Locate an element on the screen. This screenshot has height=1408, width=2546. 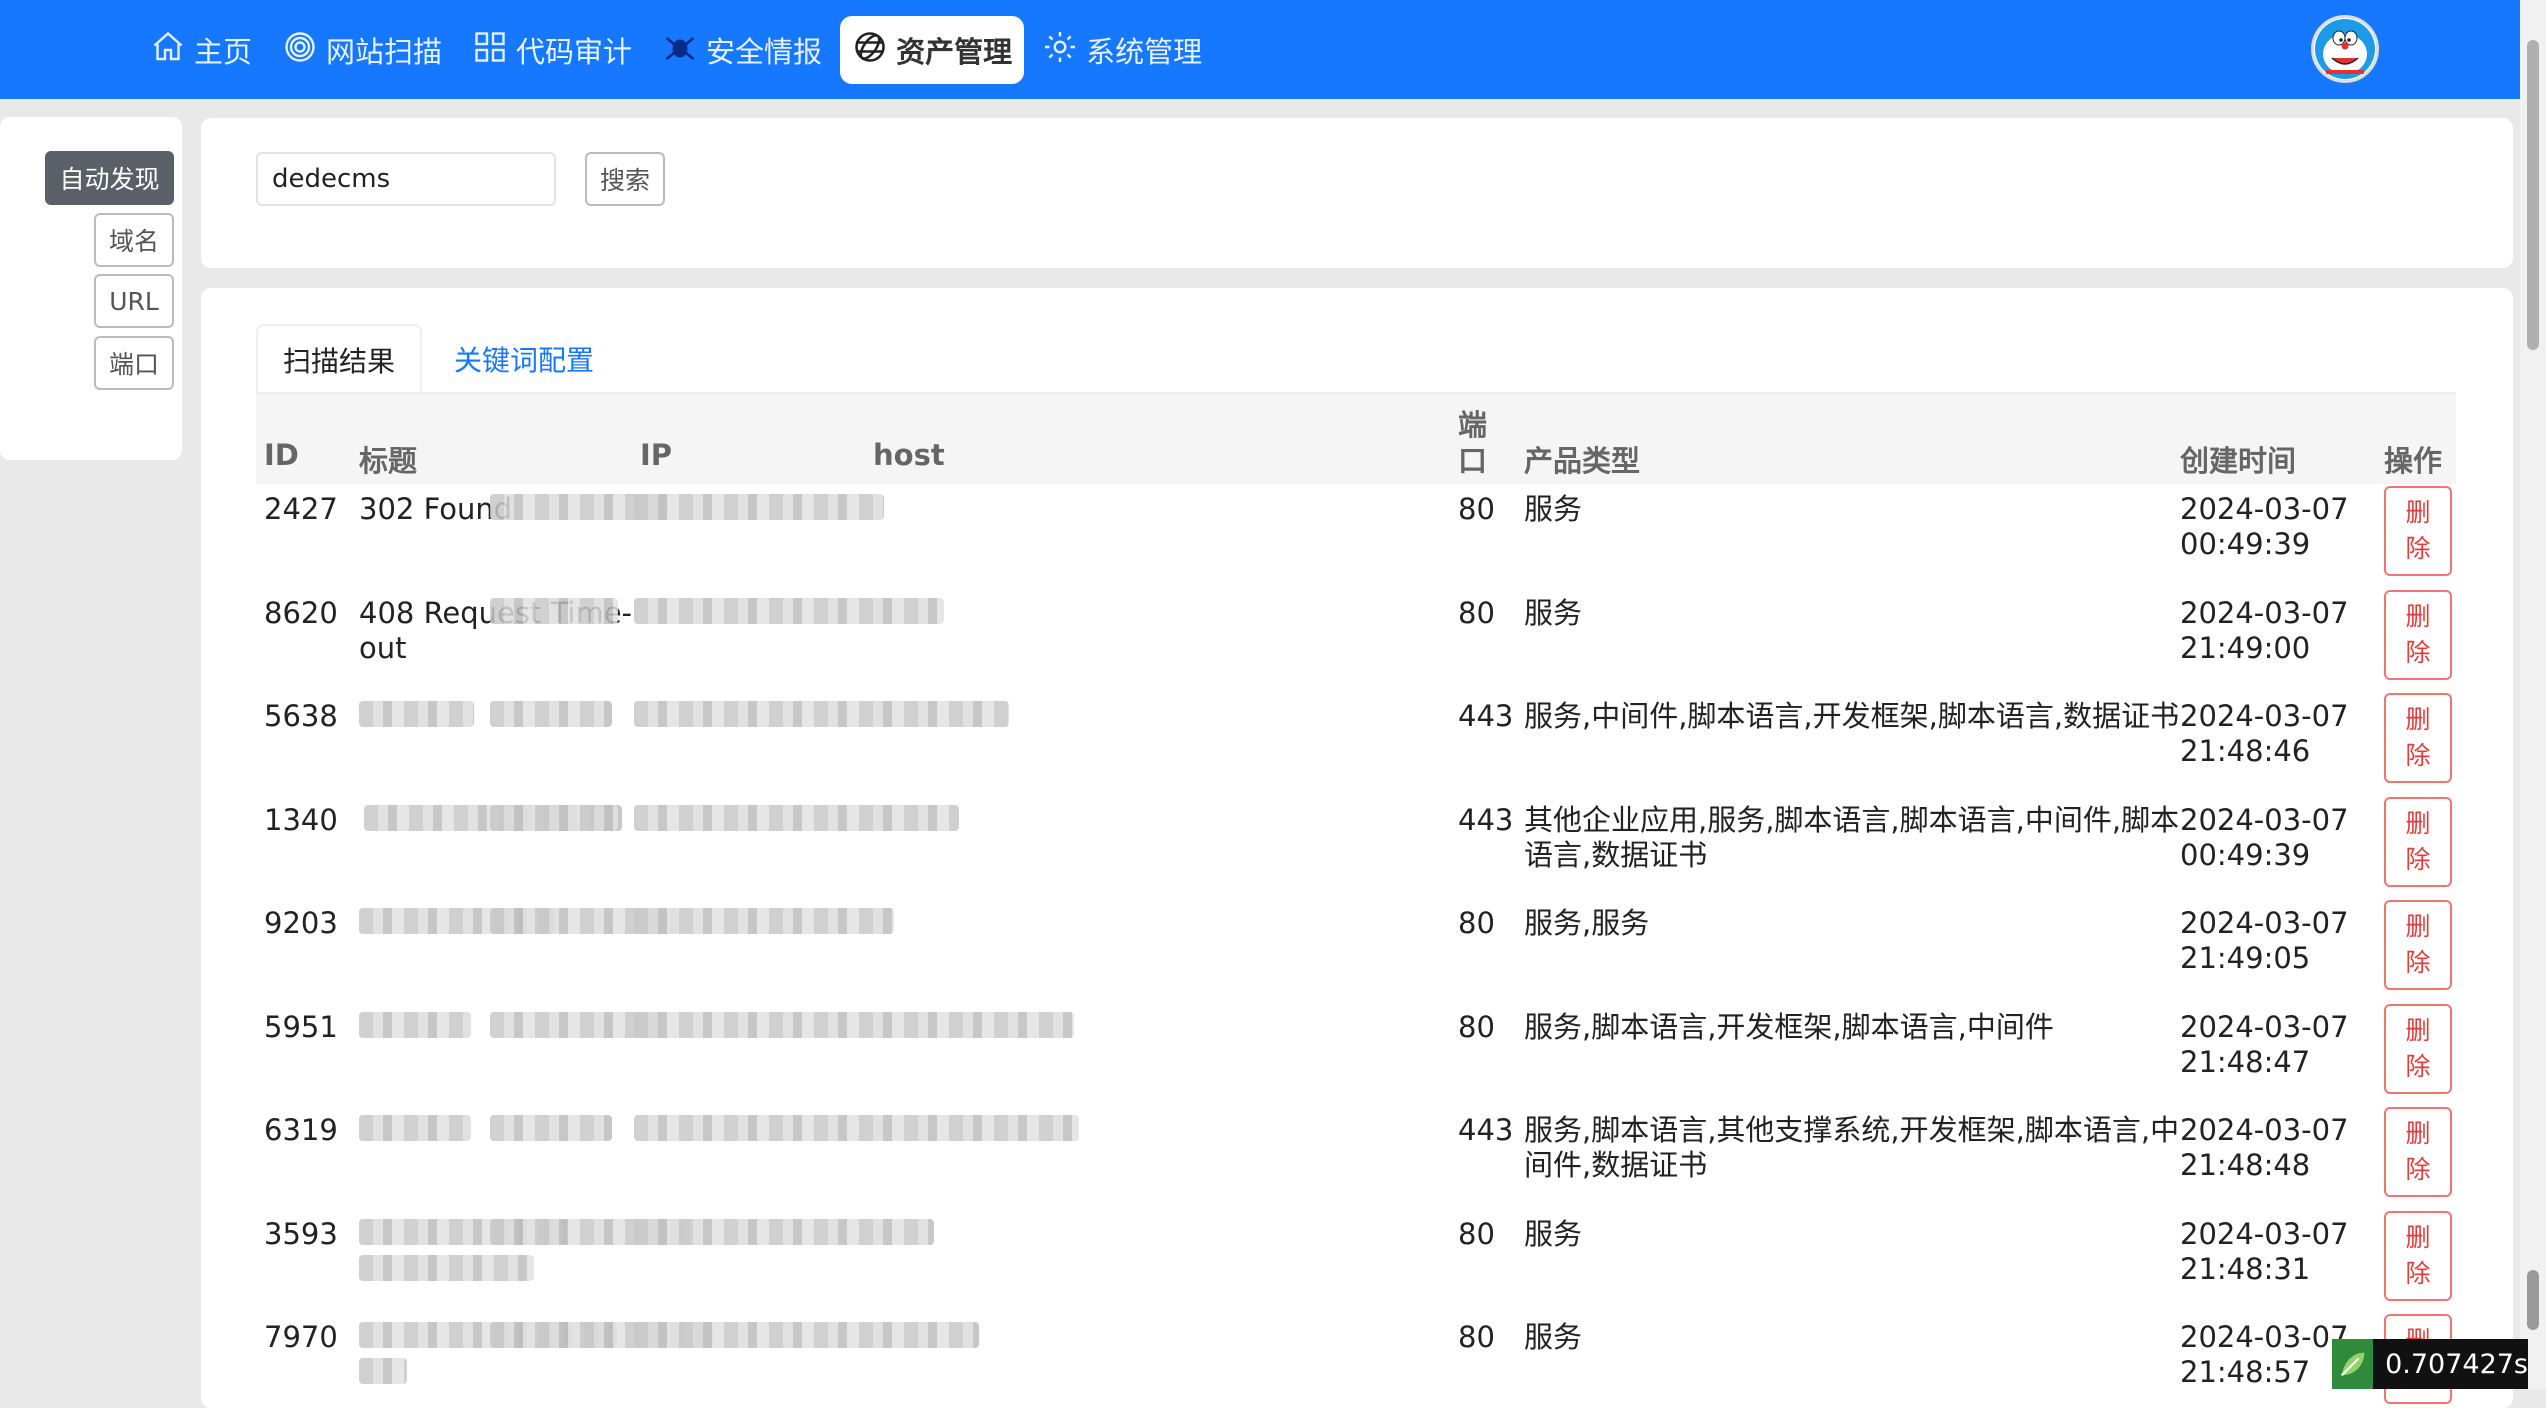
nav-item-asset-management: 资产管理 is located at coordinates (932, 50).